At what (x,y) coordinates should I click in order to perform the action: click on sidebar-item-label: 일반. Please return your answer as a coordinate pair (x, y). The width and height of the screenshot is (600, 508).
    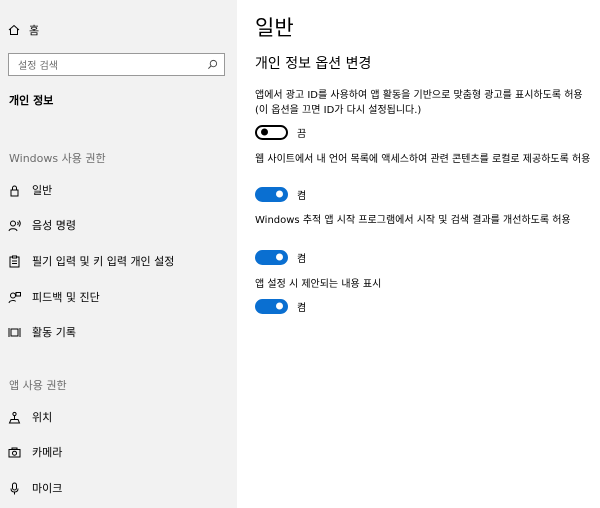
    Looking at the image, I should click on (42, 190).